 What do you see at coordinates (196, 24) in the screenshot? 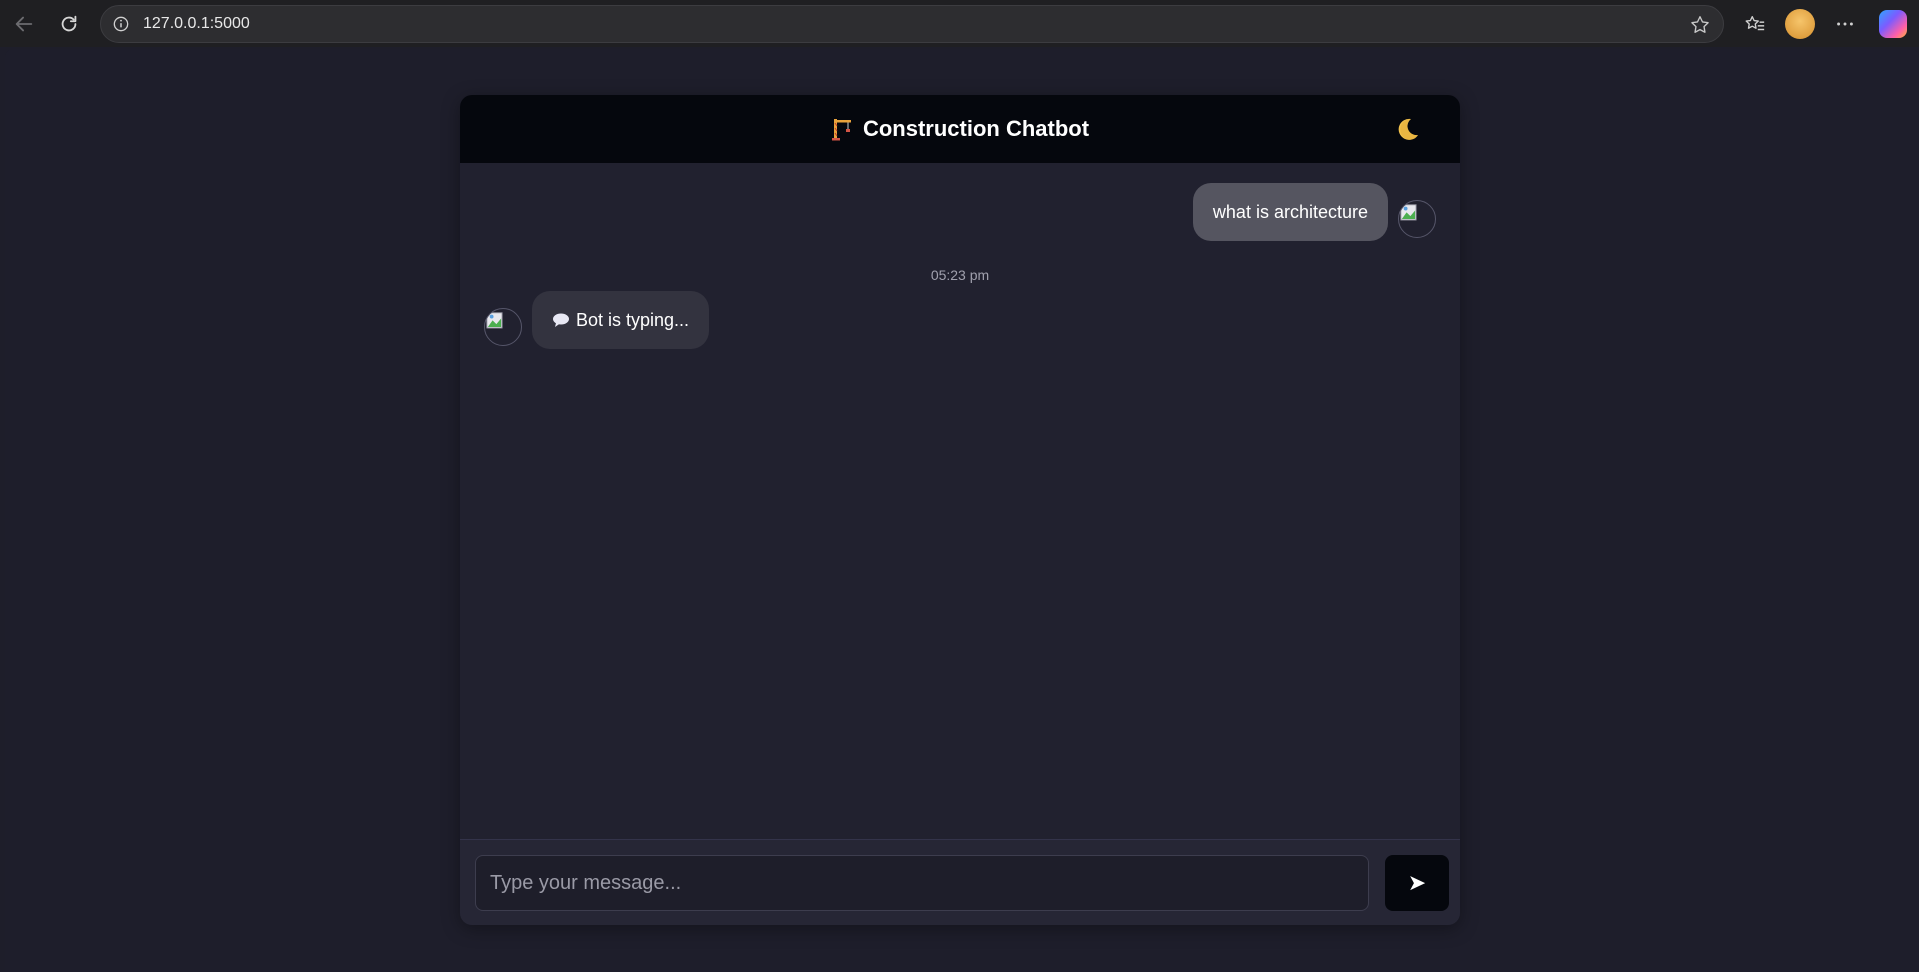
I see `address-url: 127.0.0.1:5000` at bounding box center [196, 24].